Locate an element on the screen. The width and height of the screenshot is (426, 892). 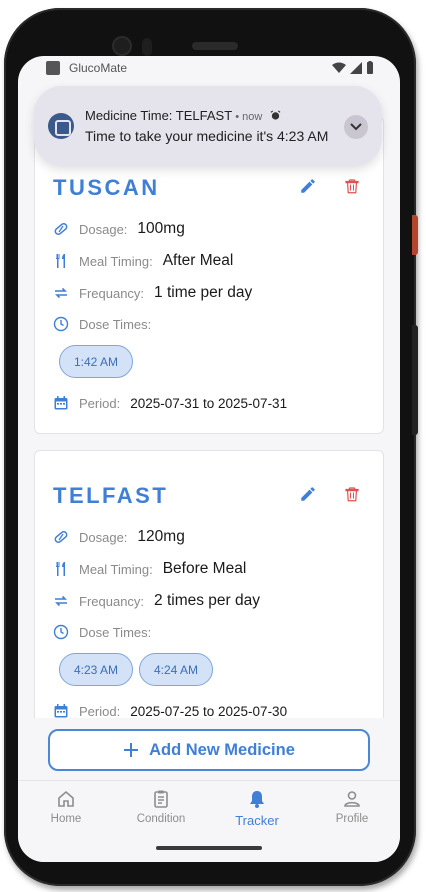
dosage-row: Dosage: 100mg is located at coordinates (119, 229).